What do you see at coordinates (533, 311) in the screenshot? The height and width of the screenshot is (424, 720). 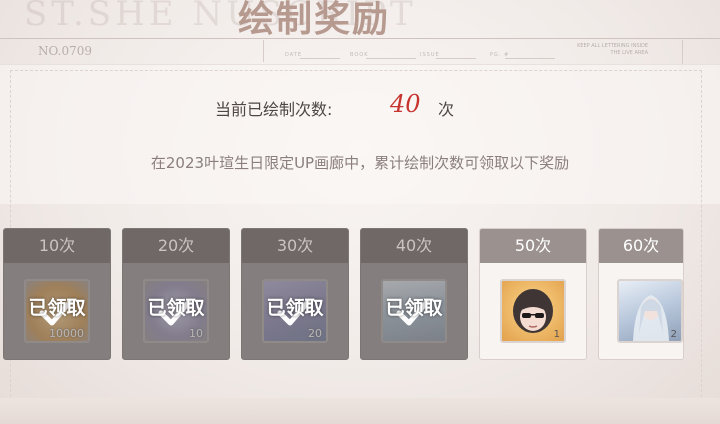 I see `avatar-icon: 1` at bounding box center [533, 311].